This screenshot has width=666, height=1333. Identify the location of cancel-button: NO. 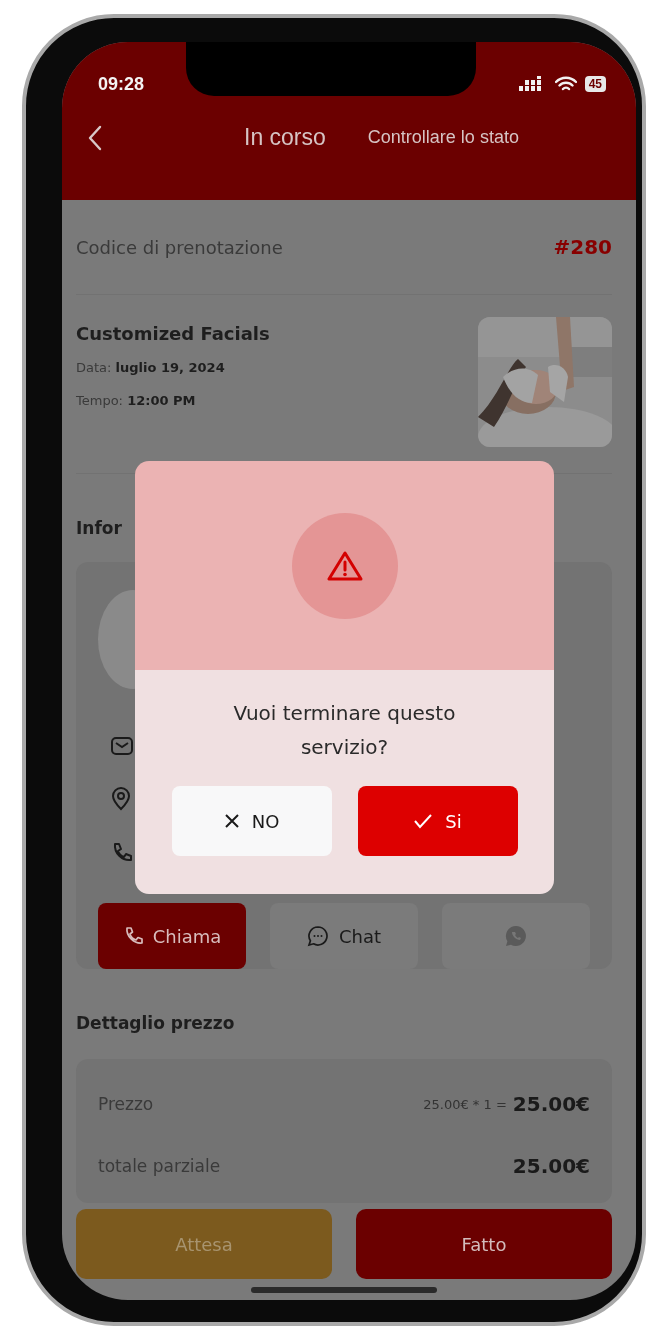
(251, 821).